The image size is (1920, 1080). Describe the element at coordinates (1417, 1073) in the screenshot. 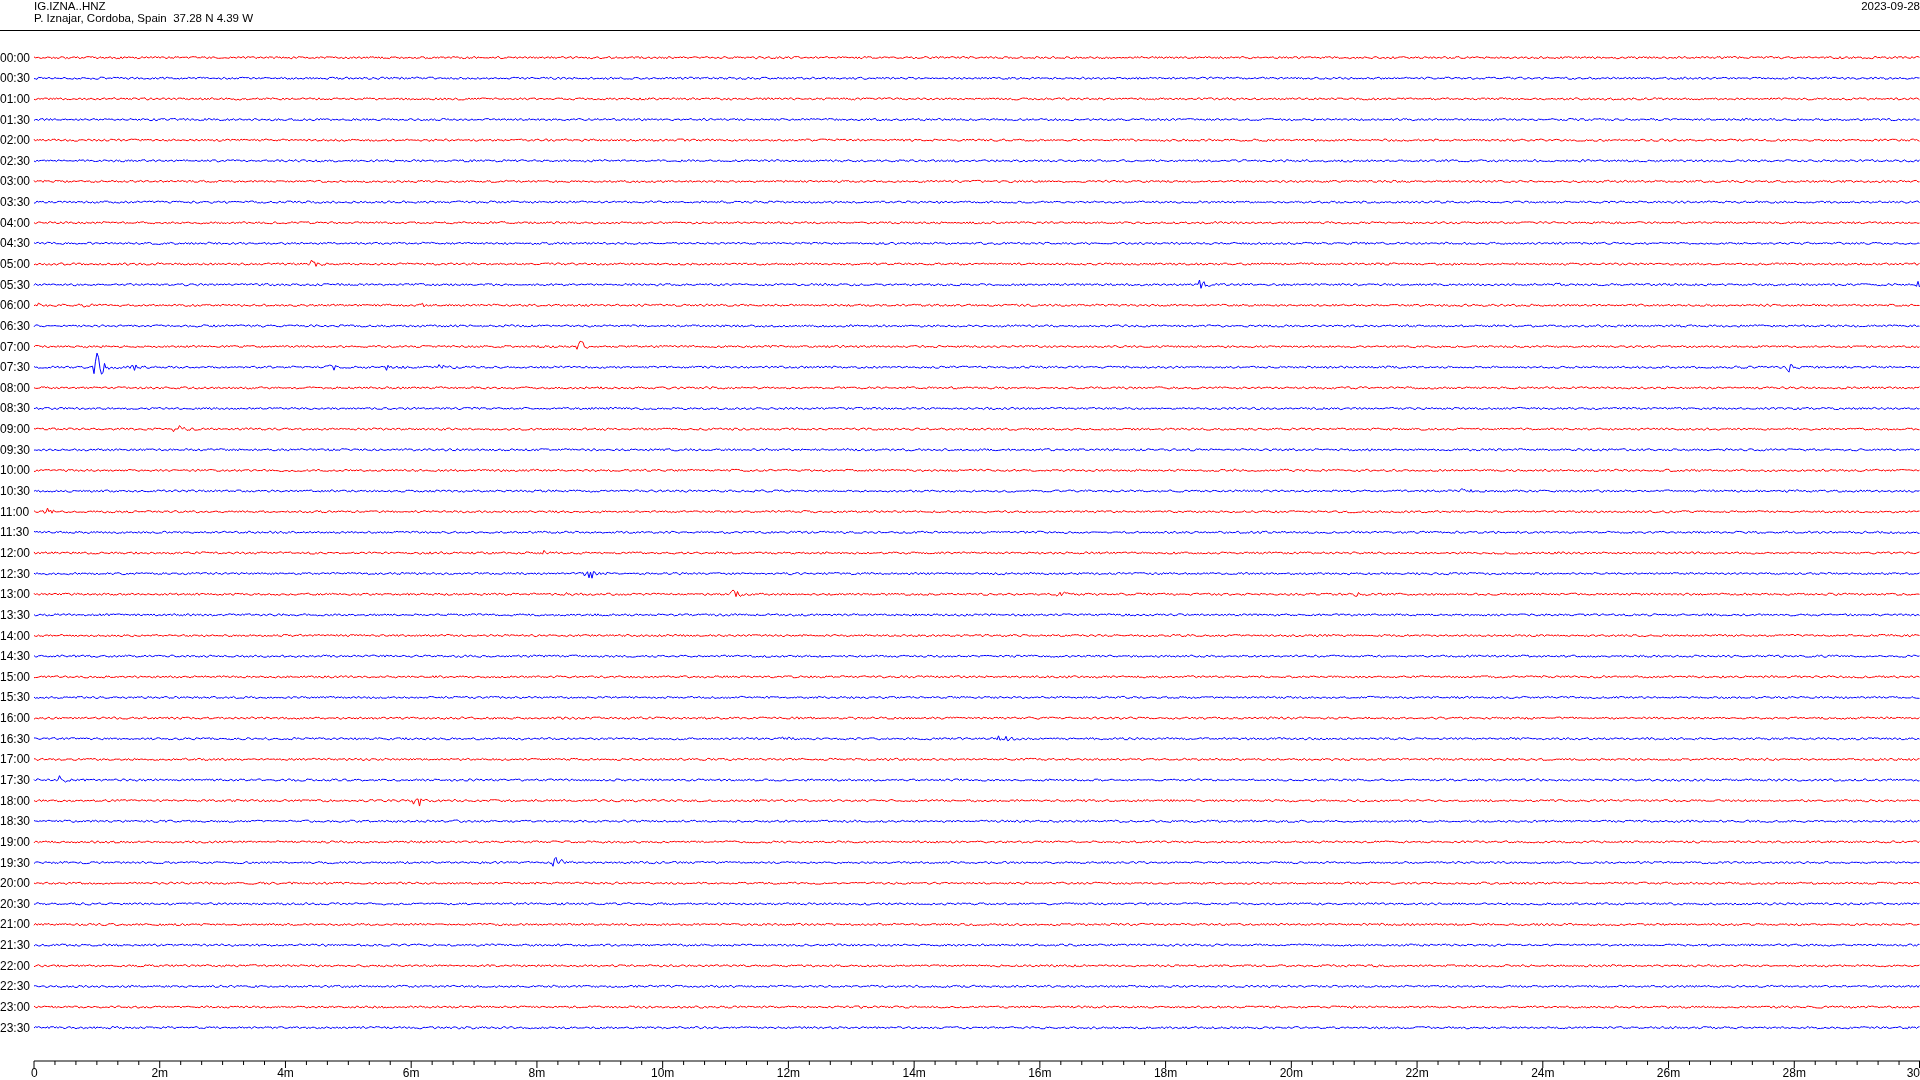

I see `axis-label: 22m` at that location.